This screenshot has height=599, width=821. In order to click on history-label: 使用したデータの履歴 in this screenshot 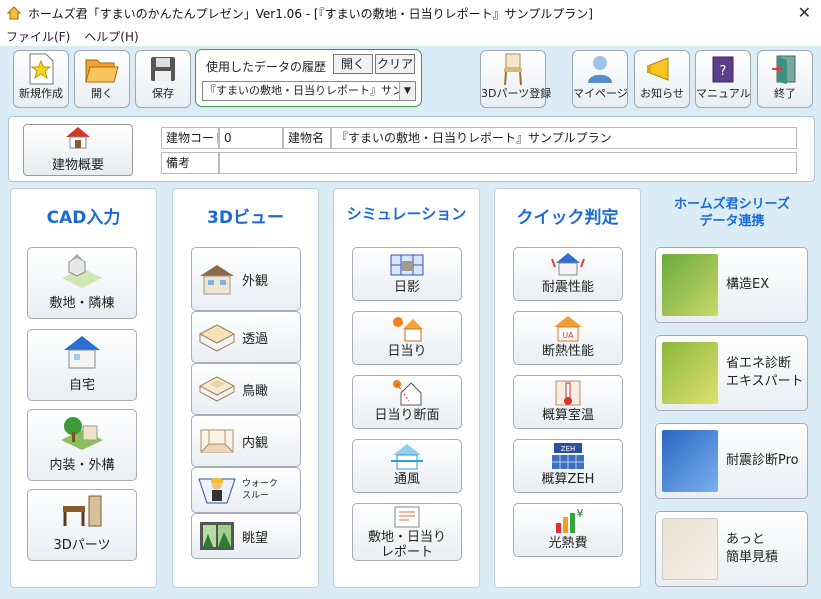, I will do `click(266, 67)`.